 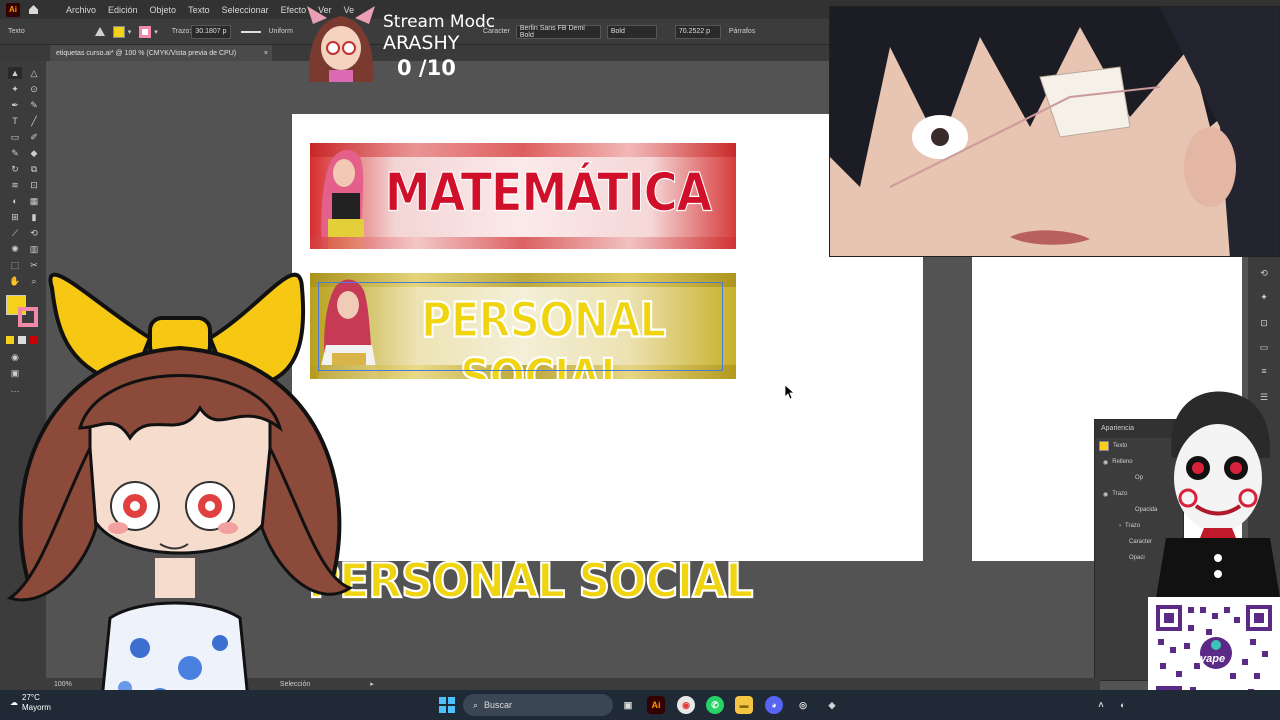 What do you see at coordinates (163, 10) in the screenshot?
I see `menu-objeto: Objeto` at bounding box center [163, 10].